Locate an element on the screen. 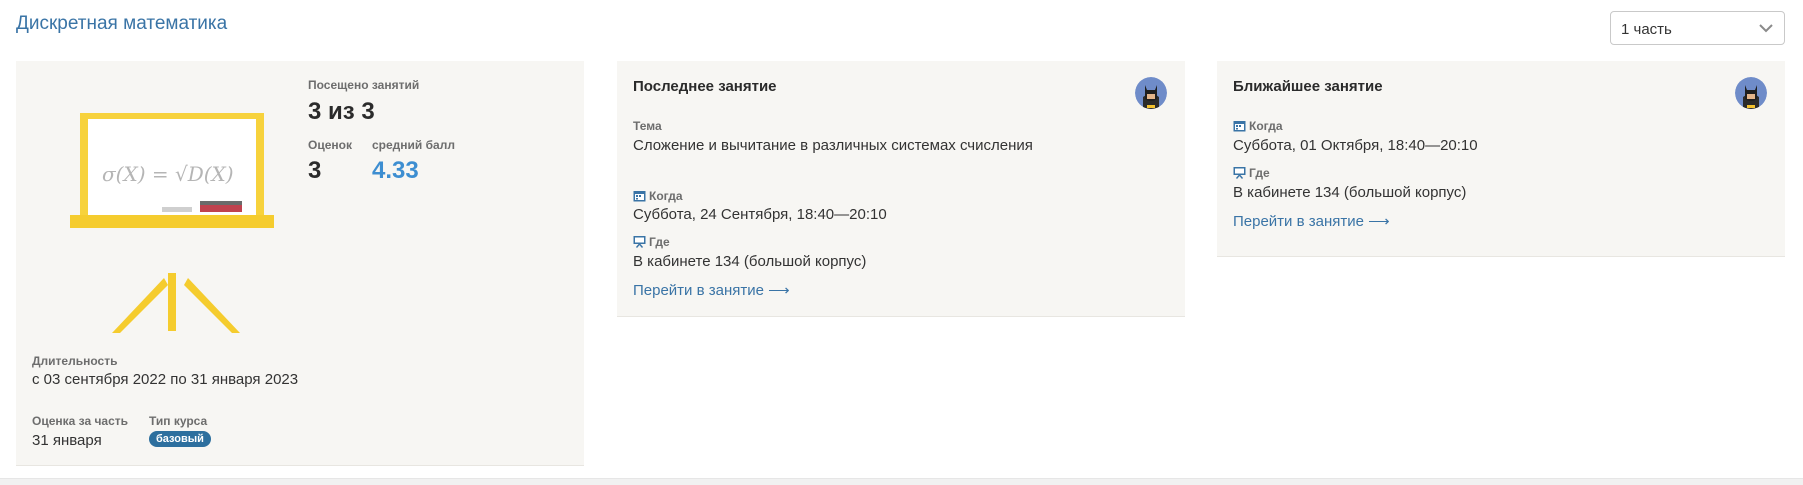 The image size is (1803, 485). next-where-value: В кабинете 134 (большой корпус) is located at coordinates (1350, 192).